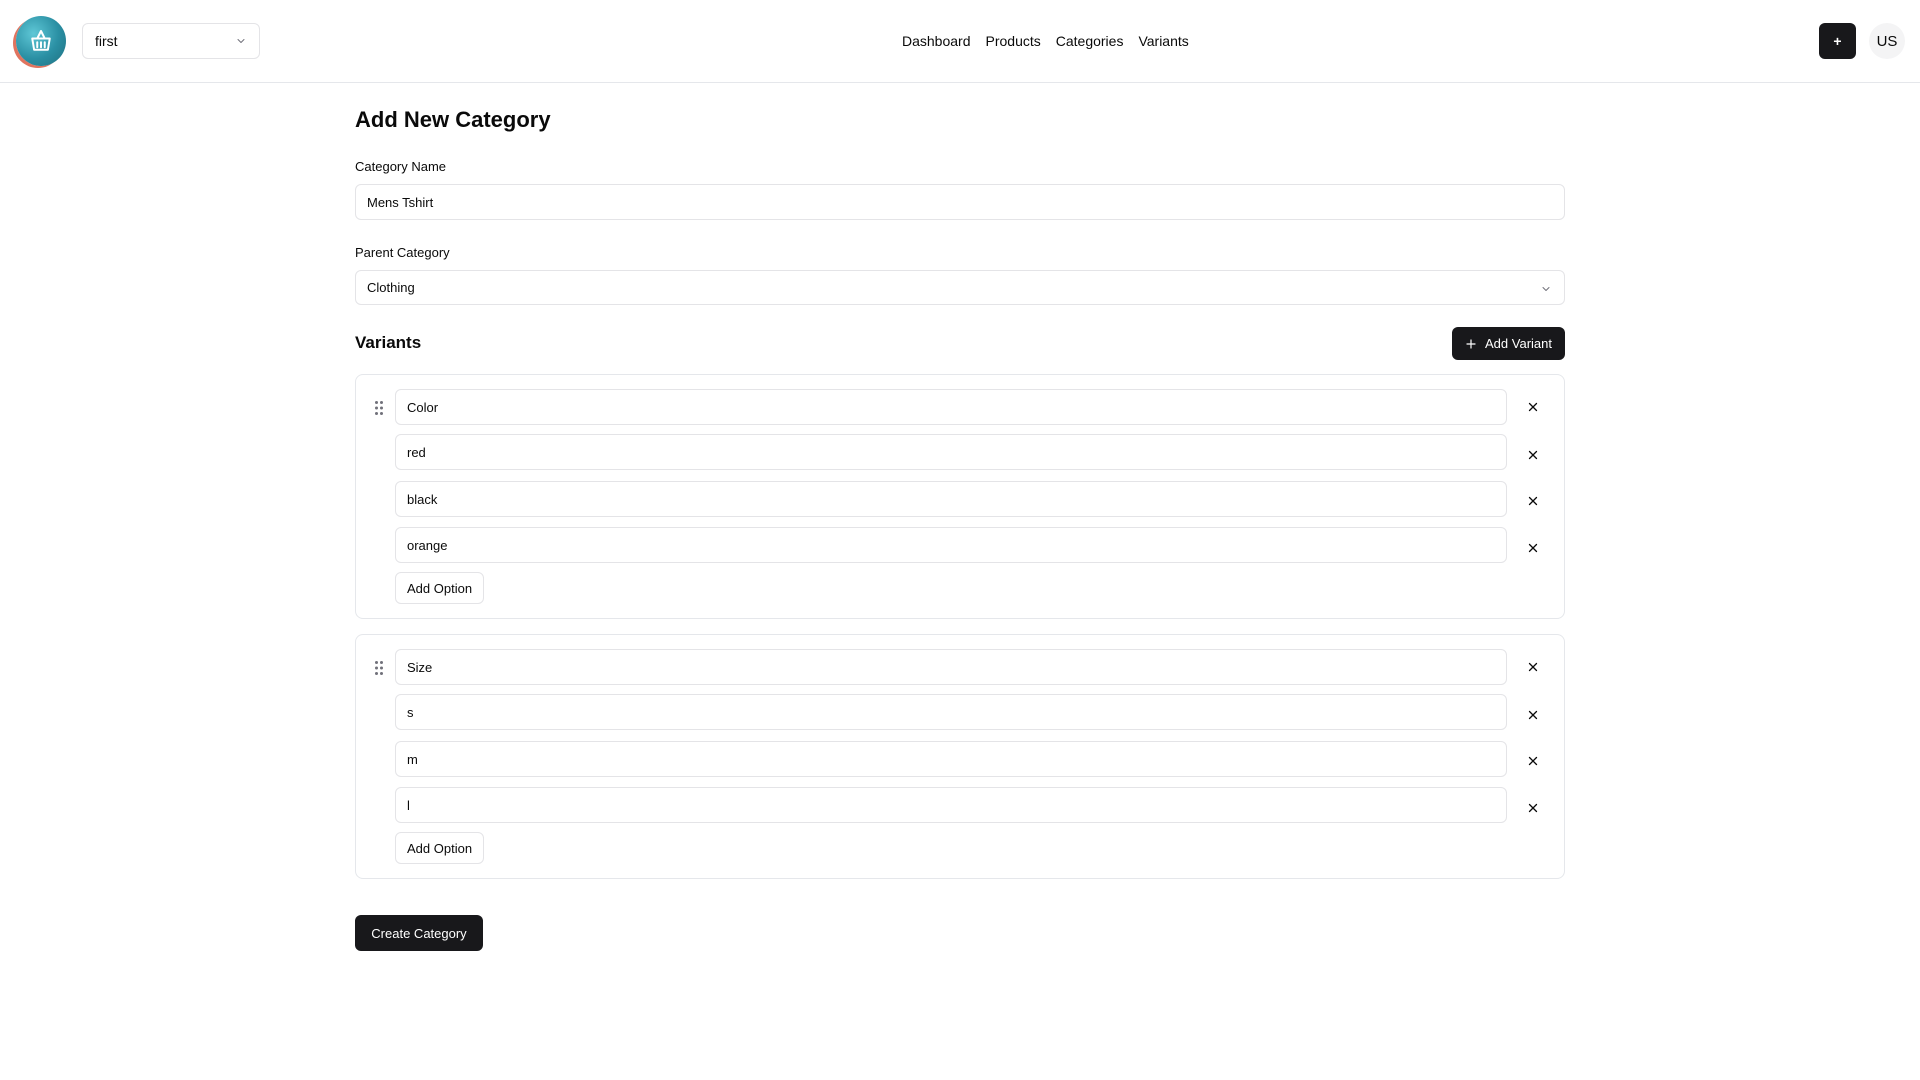  Describe the element at coordinates (960, 287) in the screenshot. I see `parent-category-select: Clothing` at that location.